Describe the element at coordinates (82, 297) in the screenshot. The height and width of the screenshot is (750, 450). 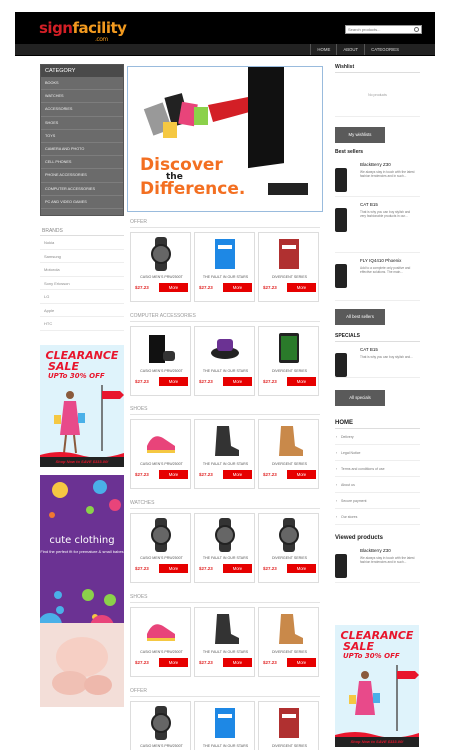
I see `brand-item: LG` at that location.